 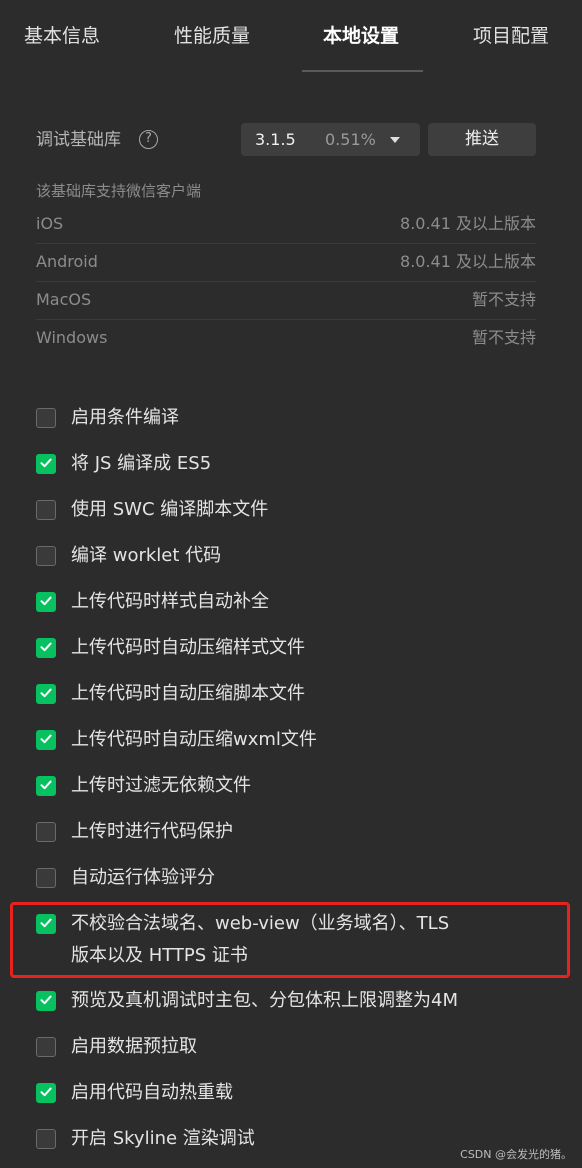 I want to click on support-platform: Windows, so click(x=72, y=337).